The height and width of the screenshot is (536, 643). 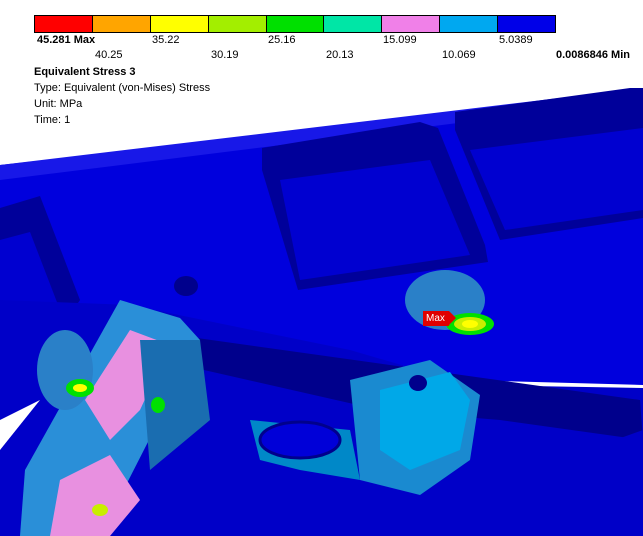 I want to click on hotspot-bottom, so click(x=100, y=510).